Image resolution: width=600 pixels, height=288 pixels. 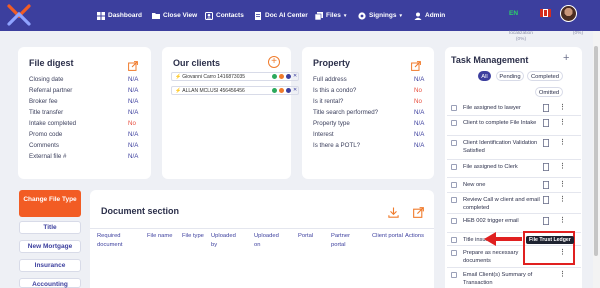 I want to click on nav-close-view: Close View, so click(x=174, y=15).